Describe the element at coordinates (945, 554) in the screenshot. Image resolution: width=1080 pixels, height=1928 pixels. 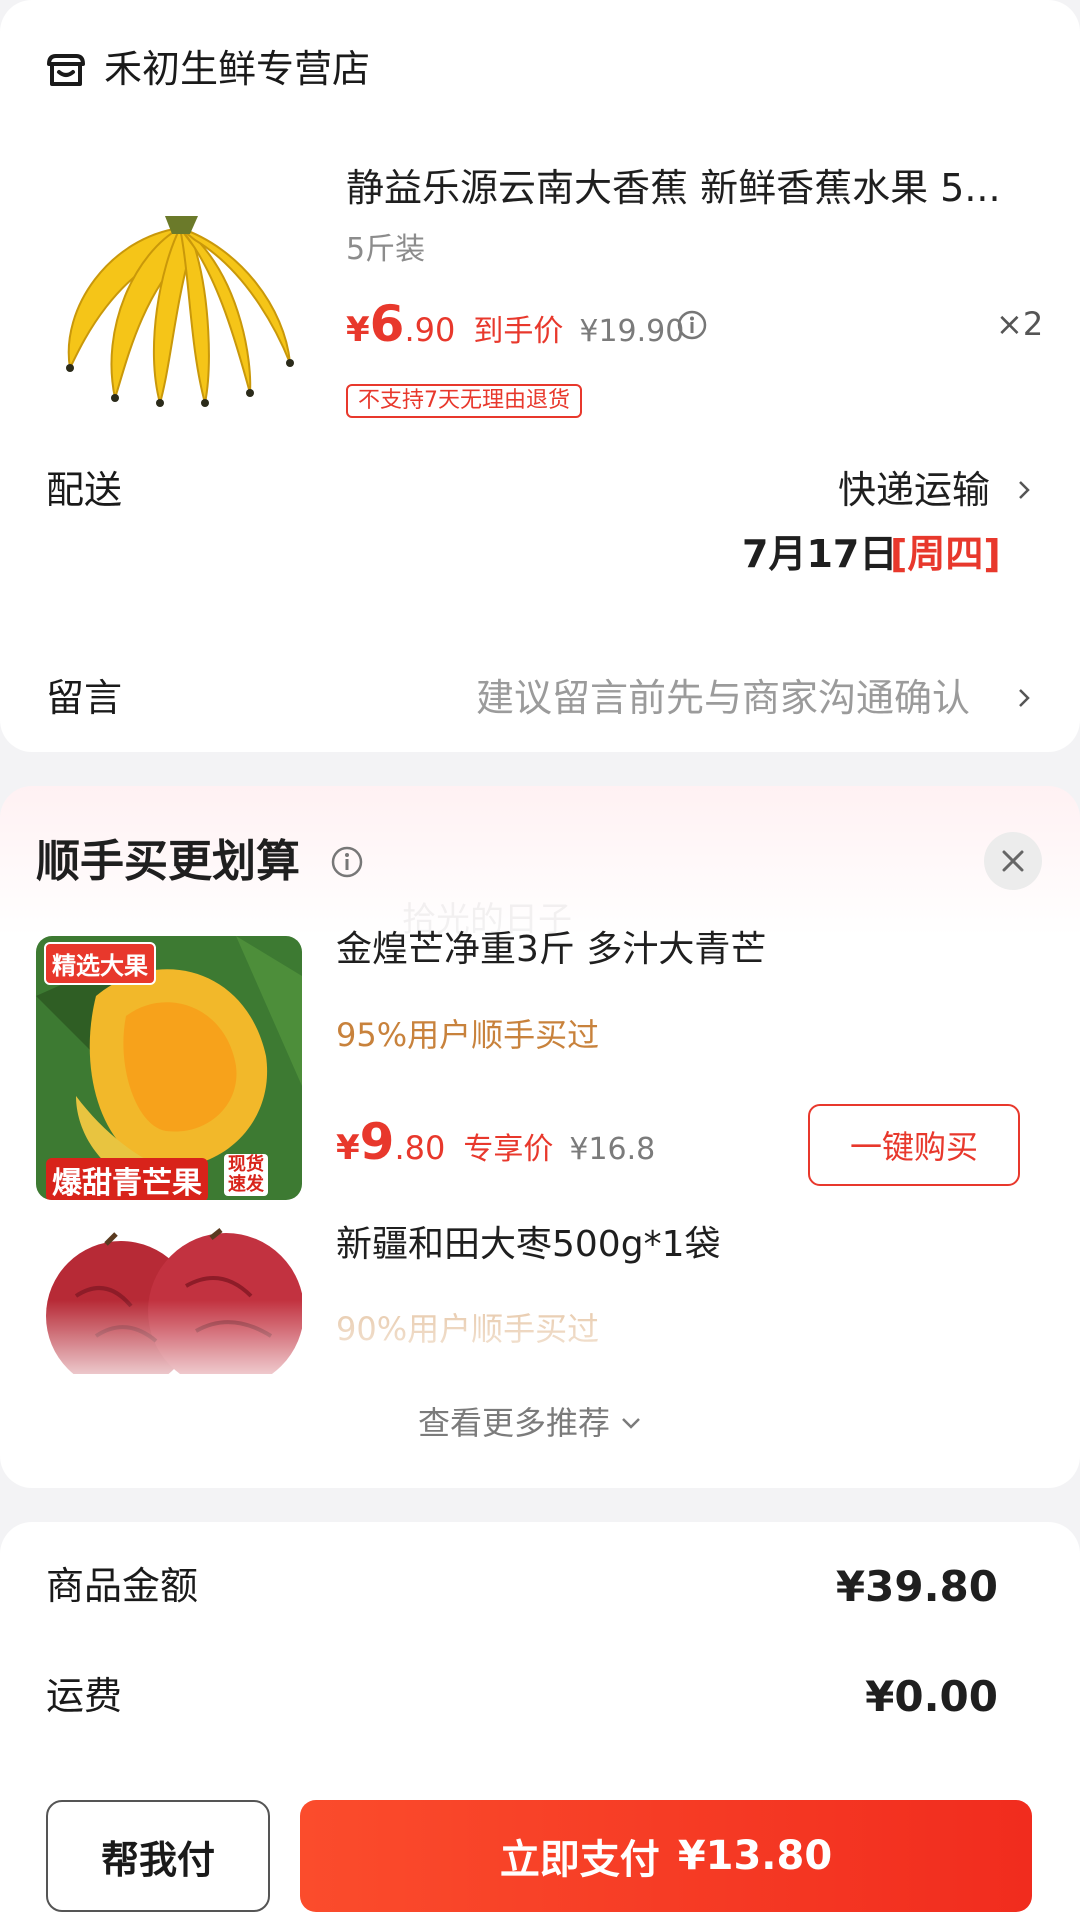
I see `delivery-weekday: [周四]` at that location.